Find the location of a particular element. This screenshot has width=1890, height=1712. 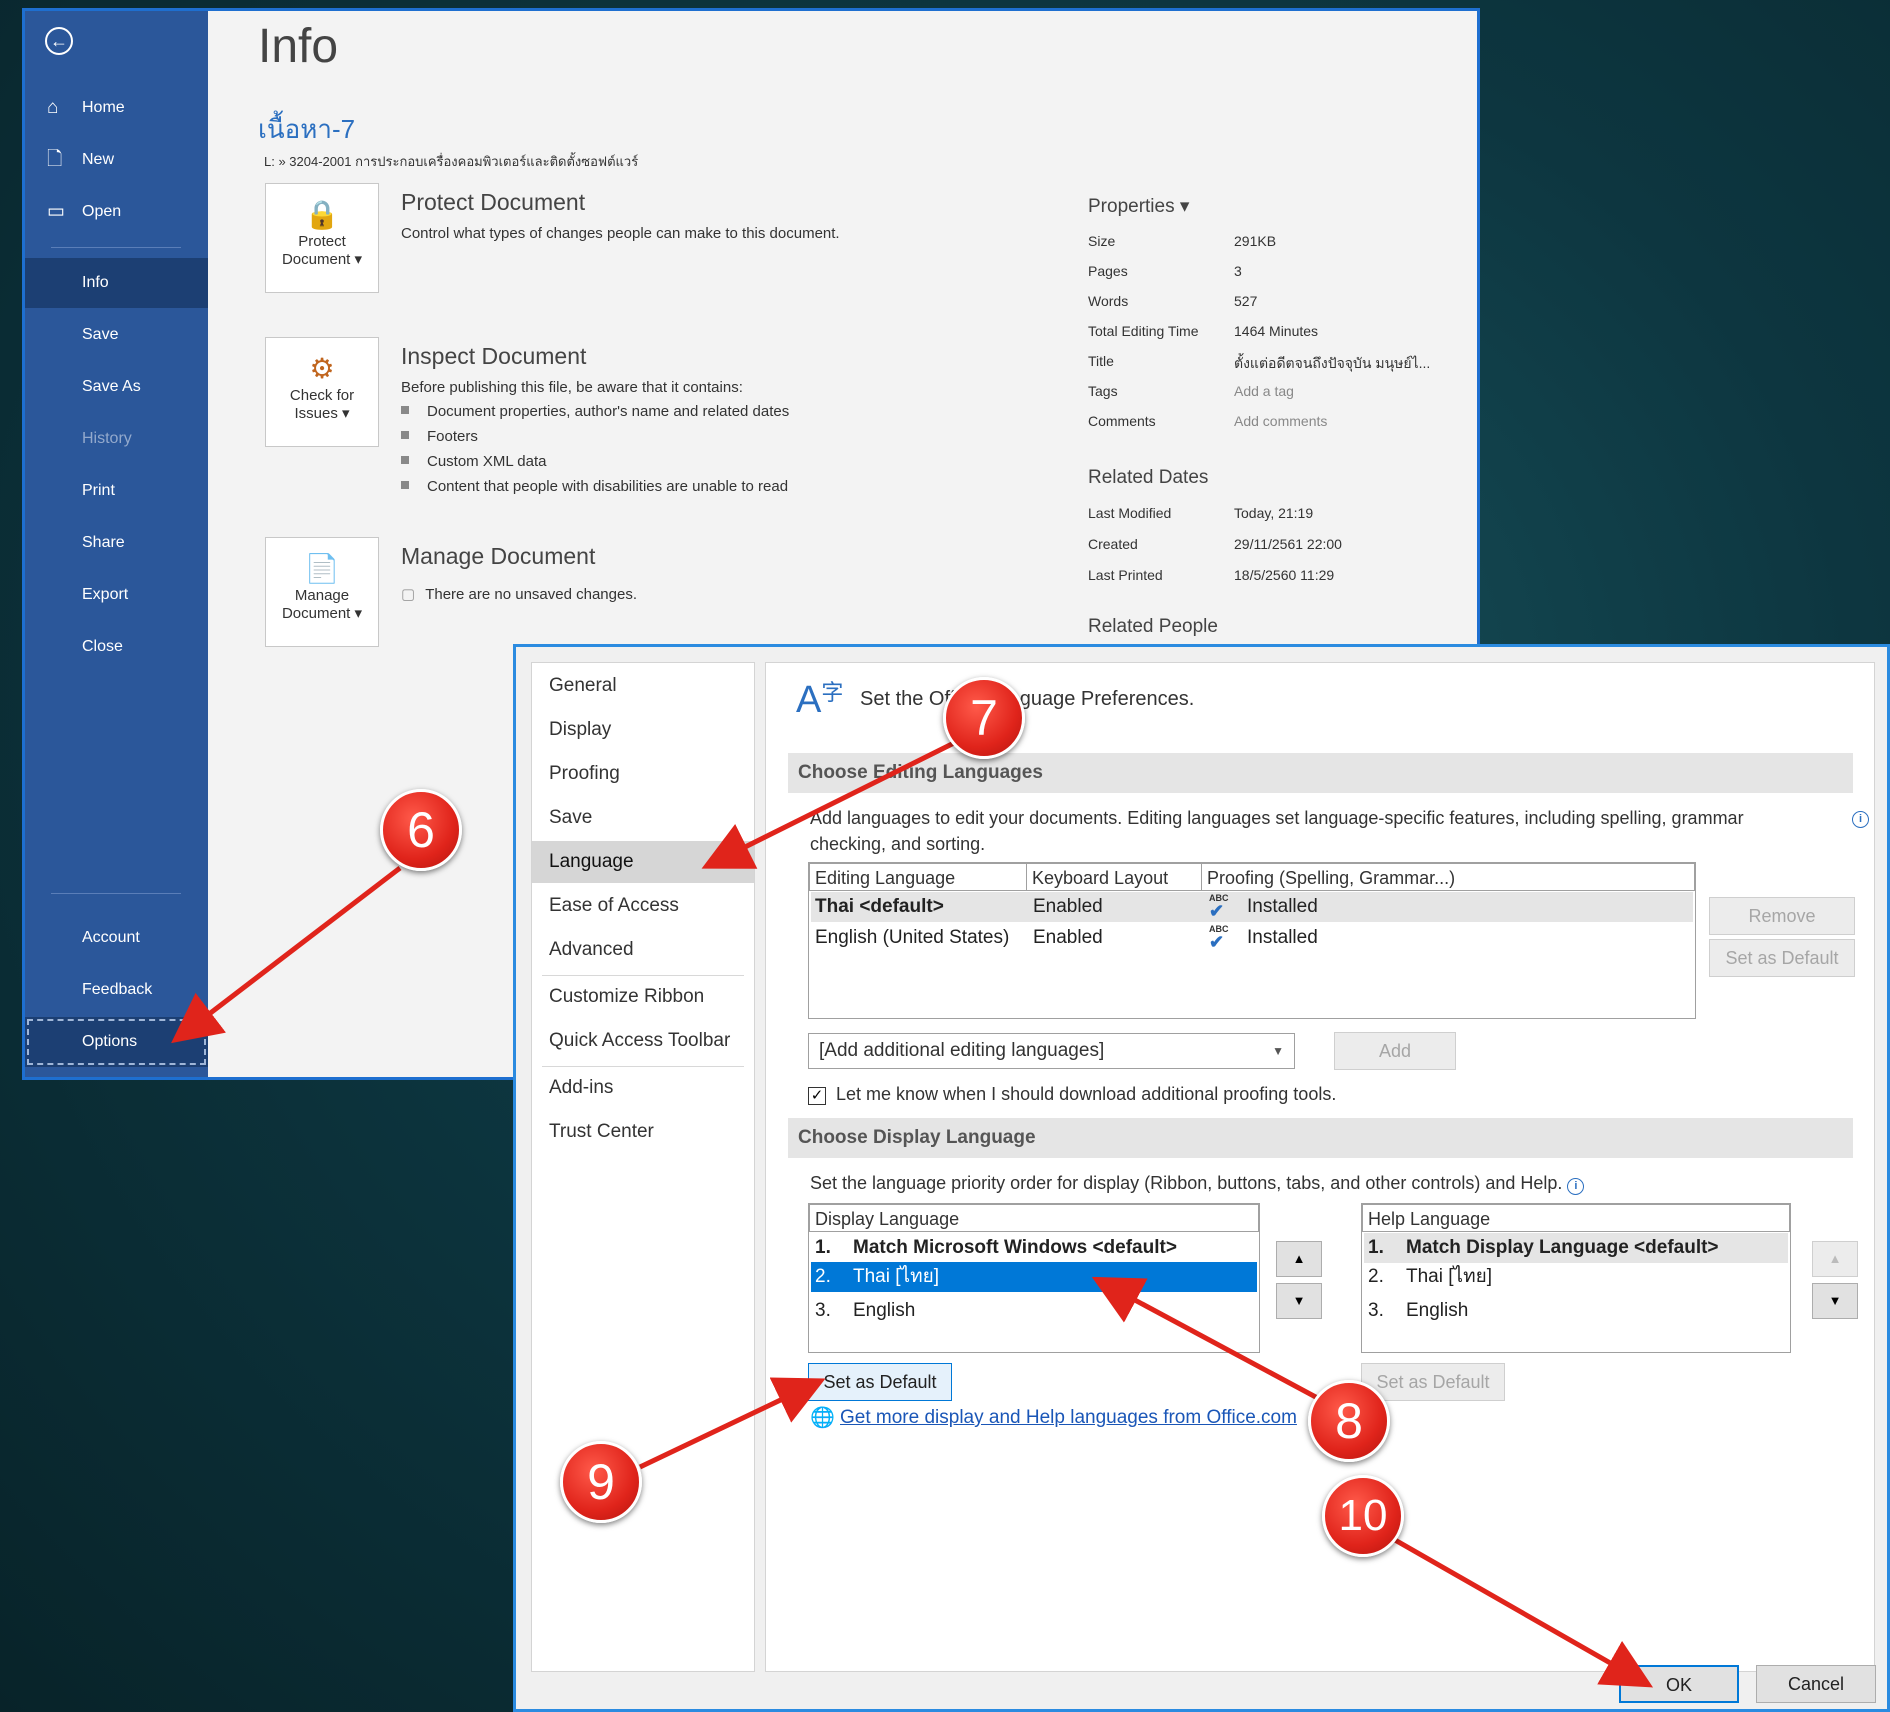

callout-badge-7: 7 is located at coordinates (984, 718).